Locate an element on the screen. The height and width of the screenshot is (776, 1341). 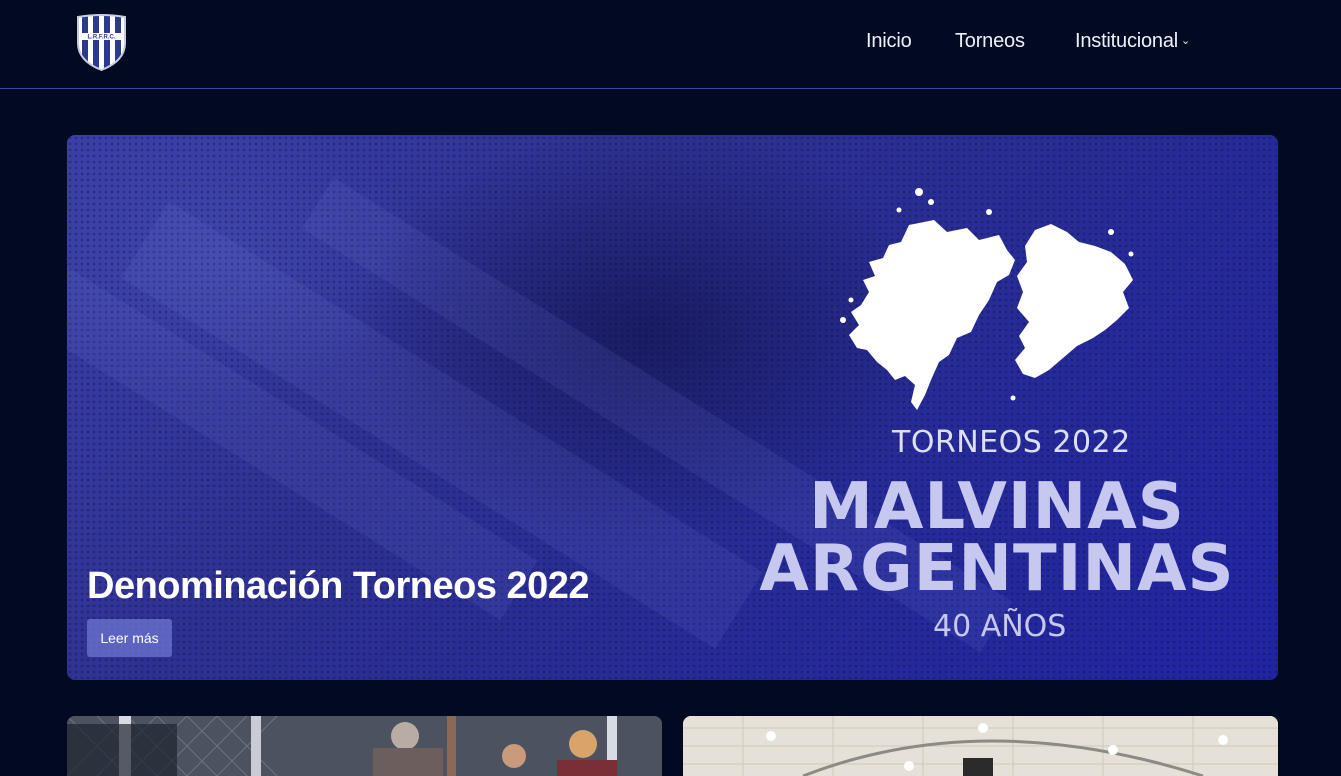
players-photo is located at coordinates (364, 746).